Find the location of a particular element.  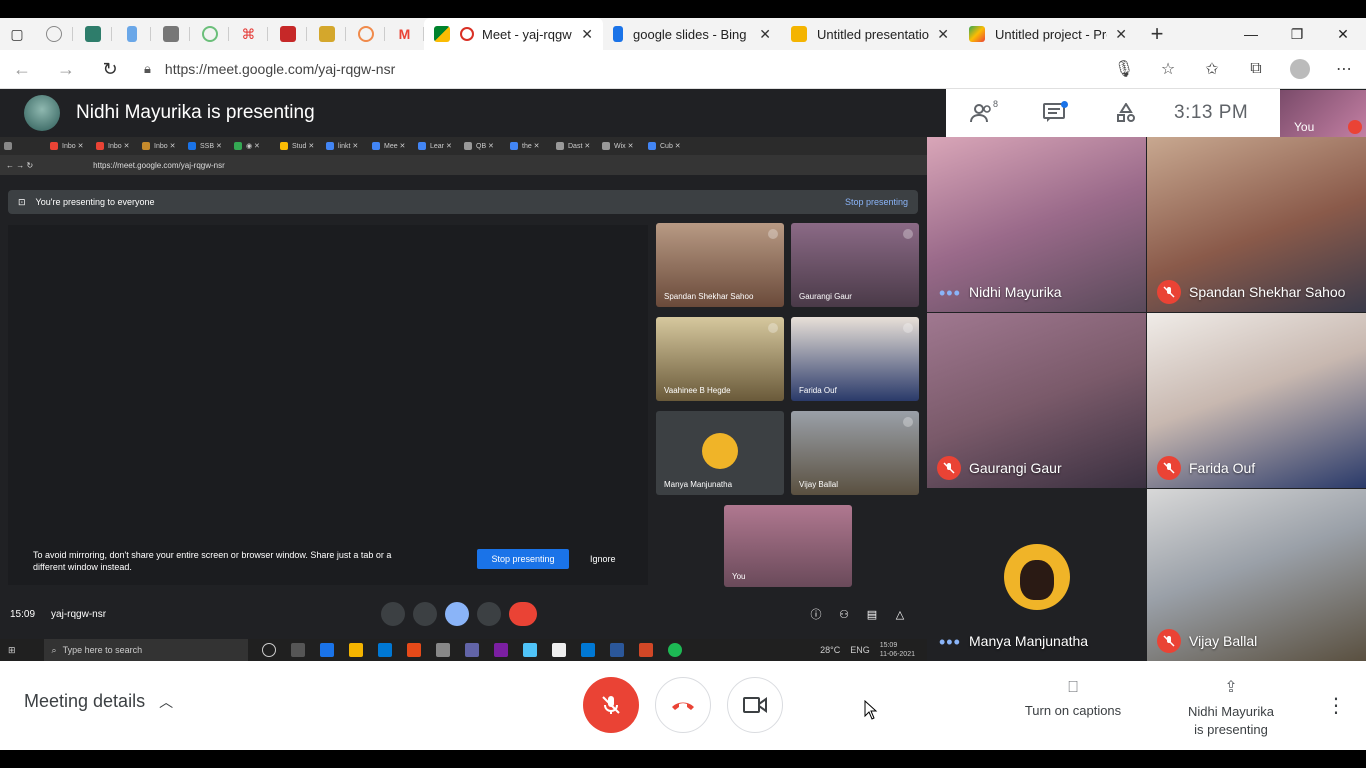

captions-button: ⎕ Turn on captions is located at coordinates (1073, 698).